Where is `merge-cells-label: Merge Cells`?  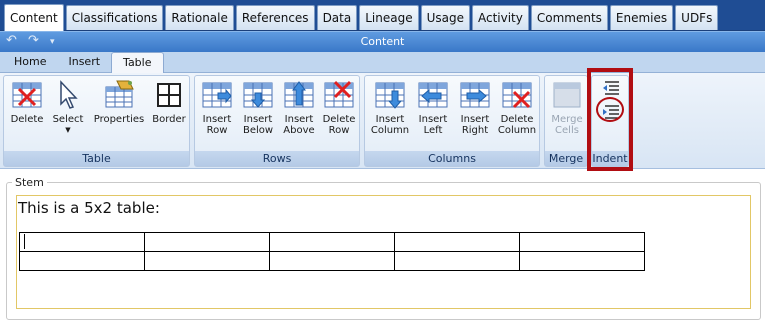 merge-cells-label: Merge Cells is located at coordinates (567, 125).